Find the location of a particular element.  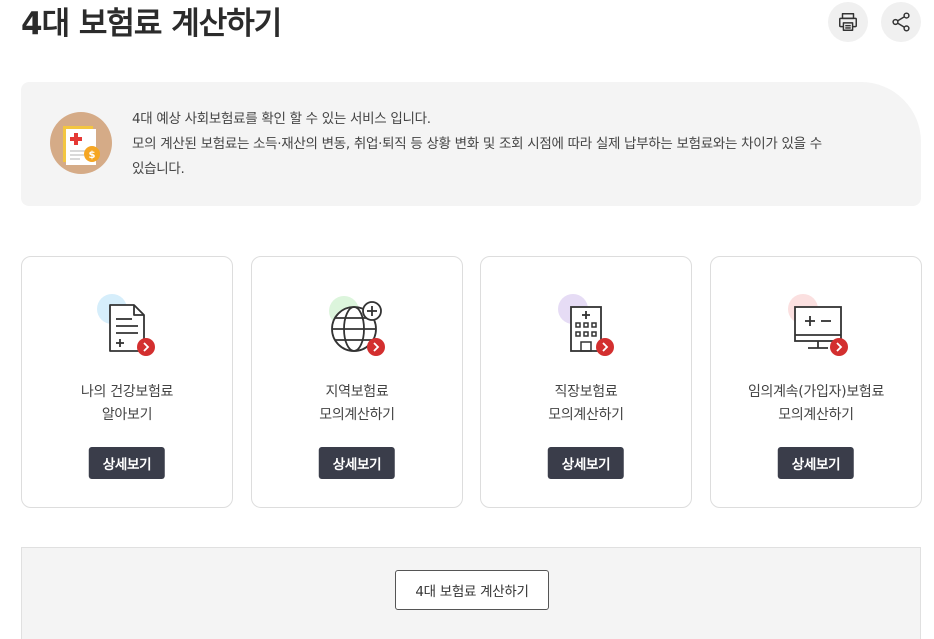

page-title: 4대 보험료 계산하기 is located at coordinates (151, 24).